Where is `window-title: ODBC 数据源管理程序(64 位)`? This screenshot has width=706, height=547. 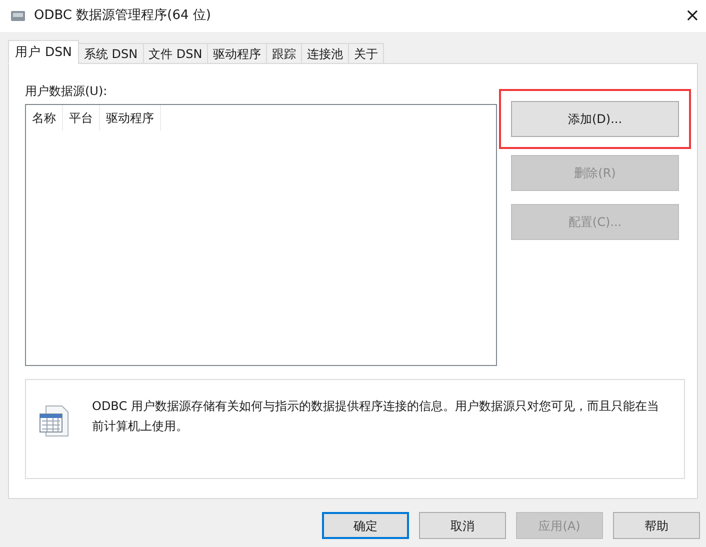 window-title: ODBC 数据源管理程序(64 位) is located at coordinates (122, 16).